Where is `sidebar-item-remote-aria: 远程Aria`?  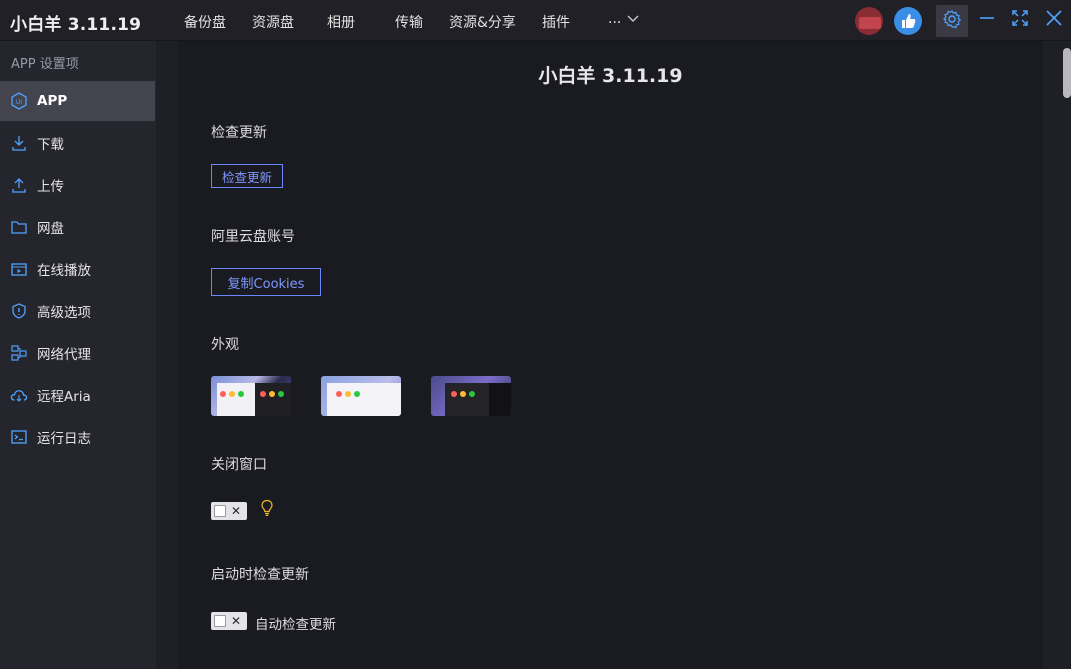
sidebar-item-remote-aria: 远程Aria is located at coordinates (77, 395).